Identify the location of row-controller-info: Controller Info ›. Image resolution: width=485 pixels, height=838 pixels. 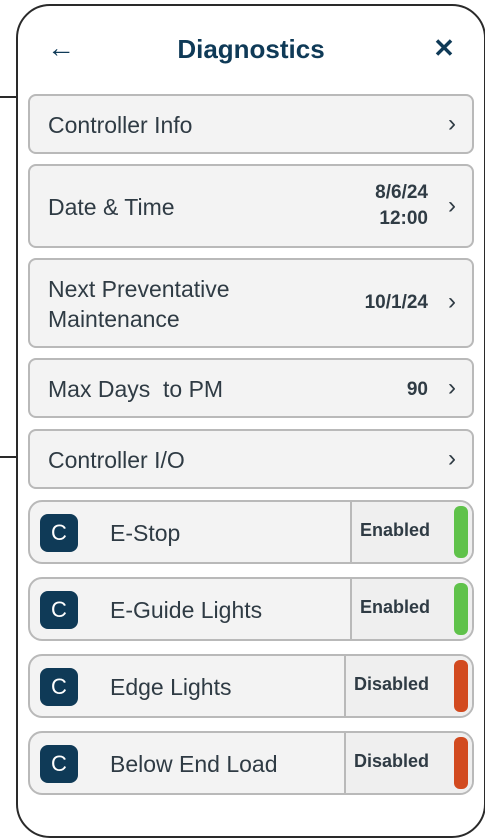
(251, 124).